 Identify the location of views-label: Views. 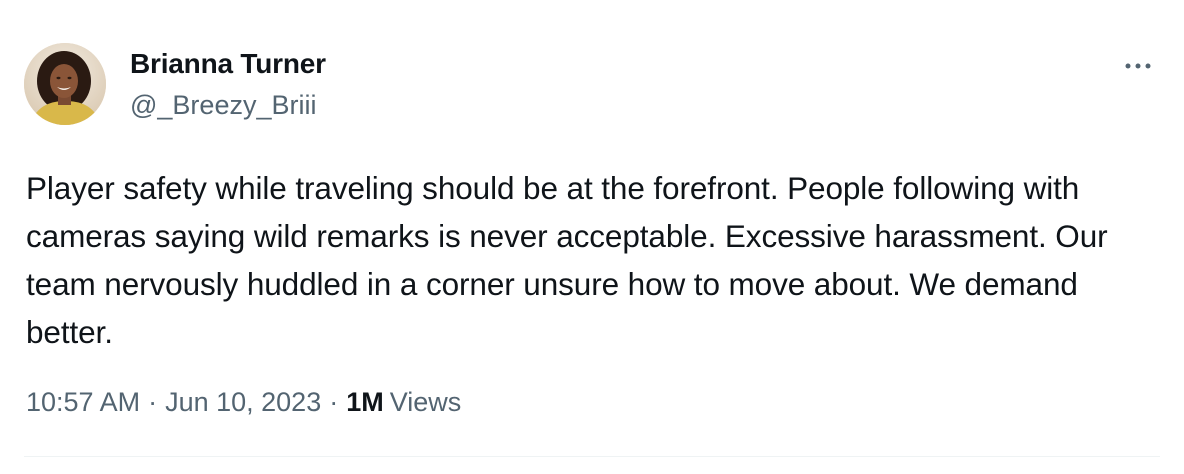
(425, 402).